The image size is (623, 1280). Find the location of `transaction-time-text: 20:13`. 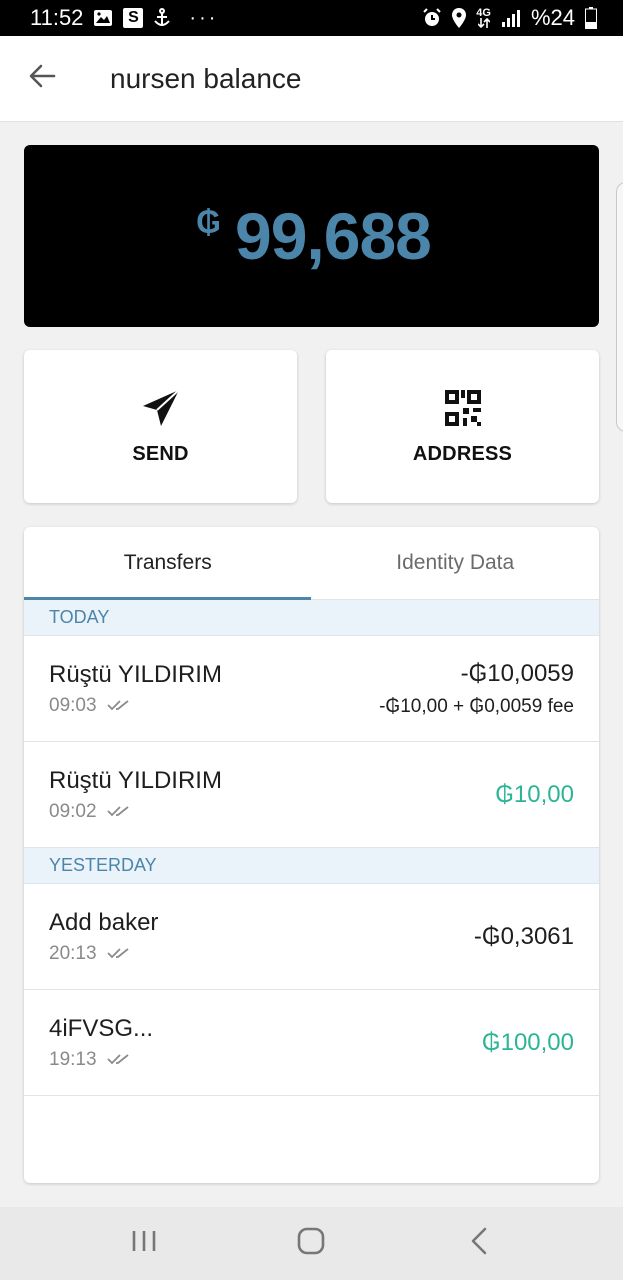

transaction-time-text: 20:13 is located at coordinates (73, 953).